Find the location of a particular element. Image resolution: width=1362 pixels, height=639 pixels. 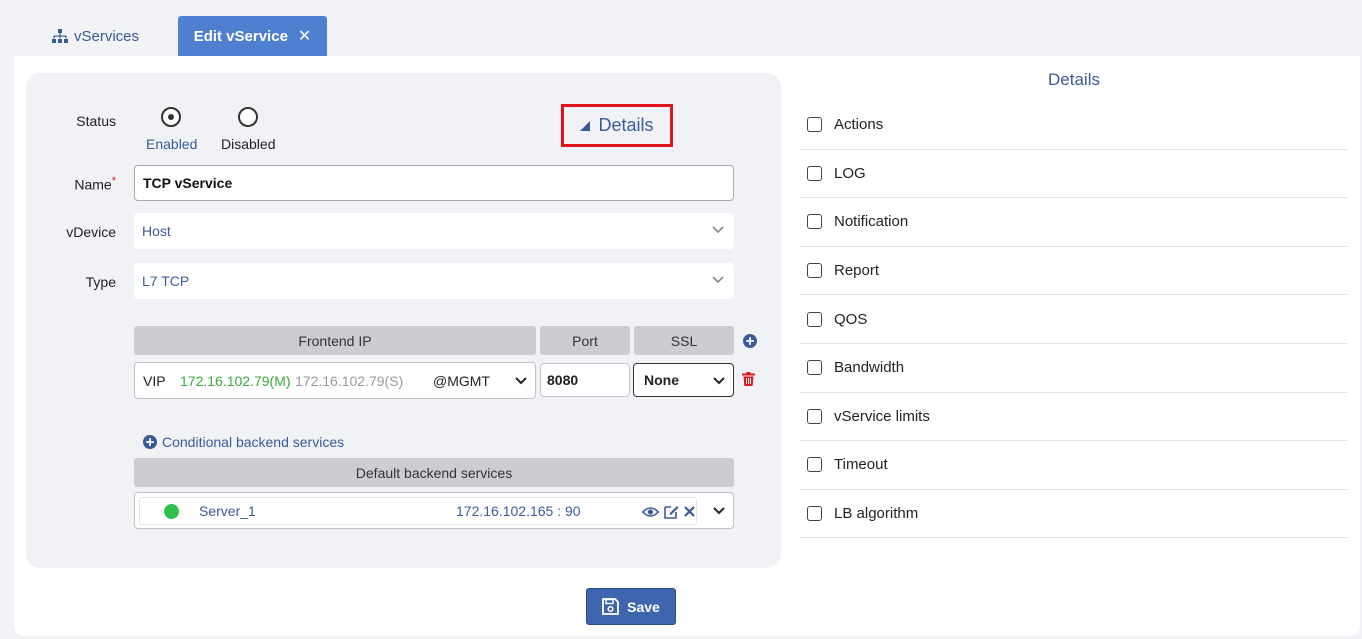

type-select: L7 TCP is located at coordinates (434, 281).